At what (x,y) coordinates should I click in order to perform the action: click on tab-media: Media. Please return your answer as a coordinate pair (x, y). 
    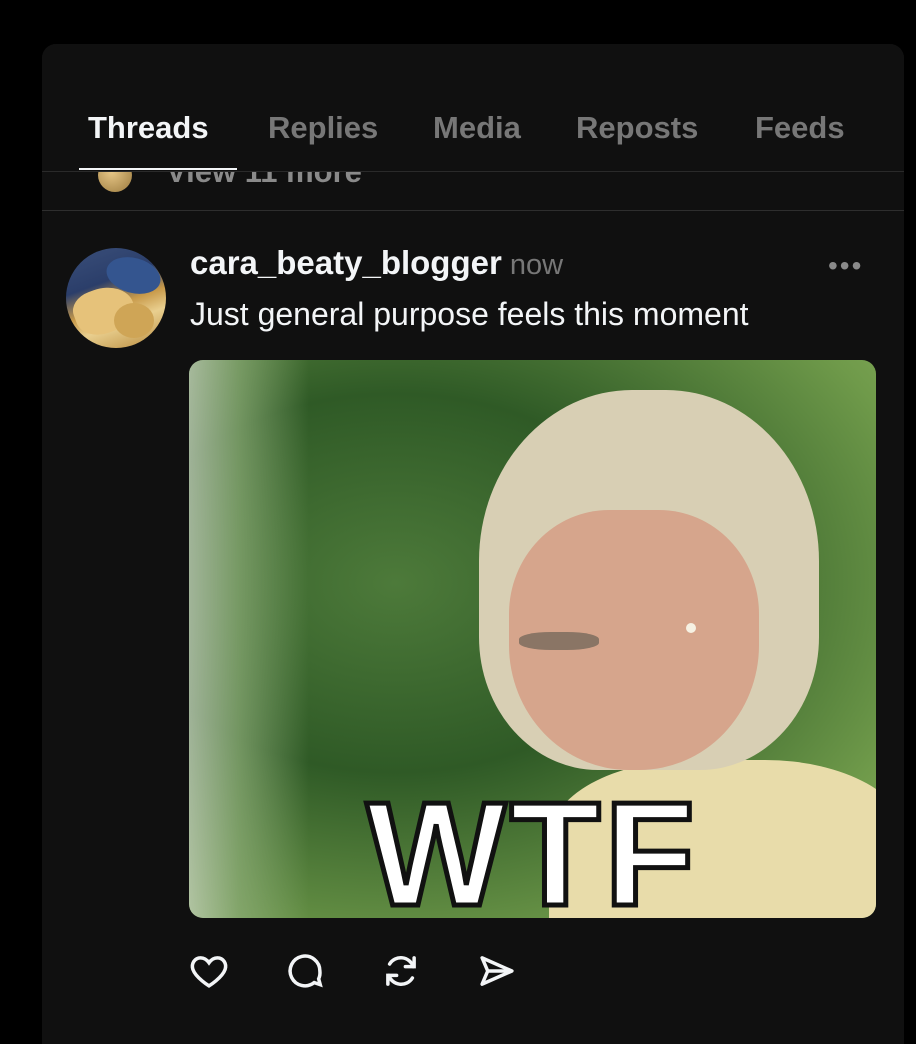
    Looking at the image, I should click on (477, 128).